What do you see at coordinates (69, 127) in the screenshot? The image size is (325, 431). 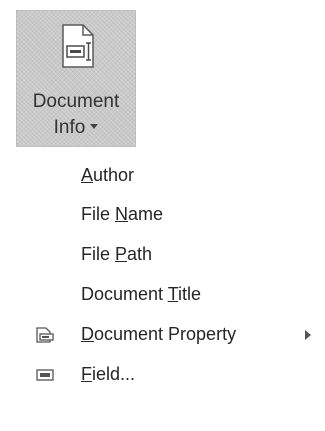 I see `info-label: Info` at bounding box center [69, 127].